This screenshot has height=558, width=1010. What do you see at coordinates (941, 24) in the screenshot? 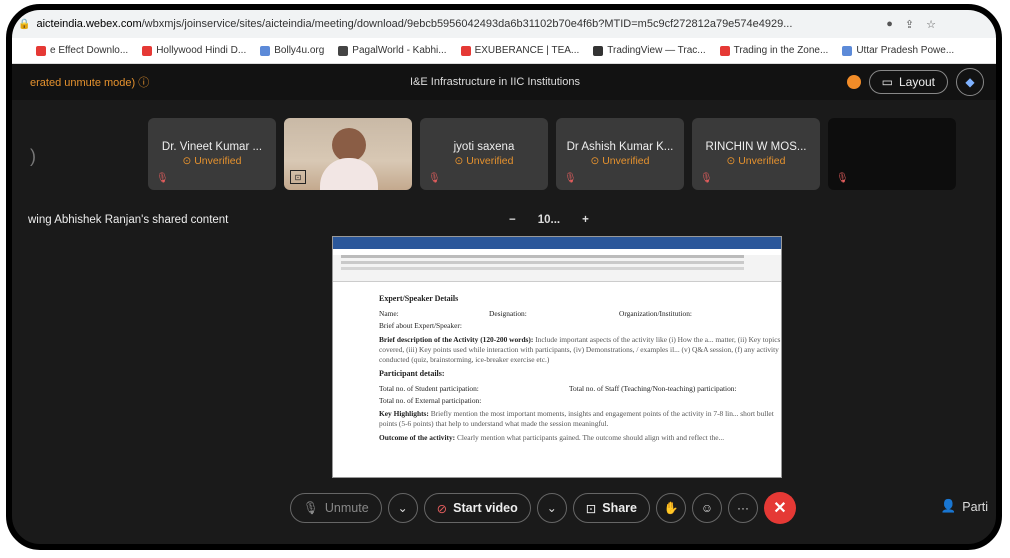
I see `browser-actions: ● ⇪ ☆` at bounding box center [941, 24].